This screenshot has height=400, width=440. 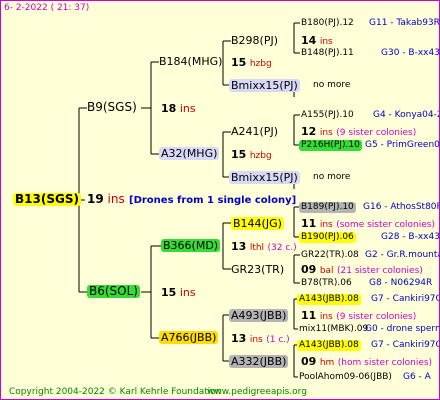 I want to click on g5-queen: P216H(PJ).10, so click(x=330, y=145).